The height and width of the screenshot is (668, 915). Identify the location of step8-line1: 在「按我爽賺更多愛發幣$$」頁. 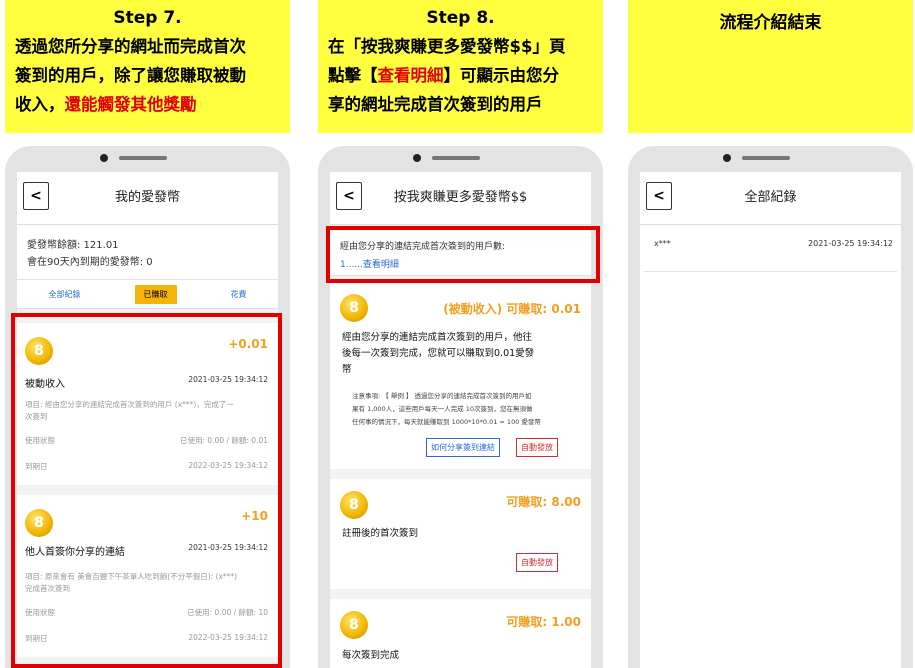
(447, 46).